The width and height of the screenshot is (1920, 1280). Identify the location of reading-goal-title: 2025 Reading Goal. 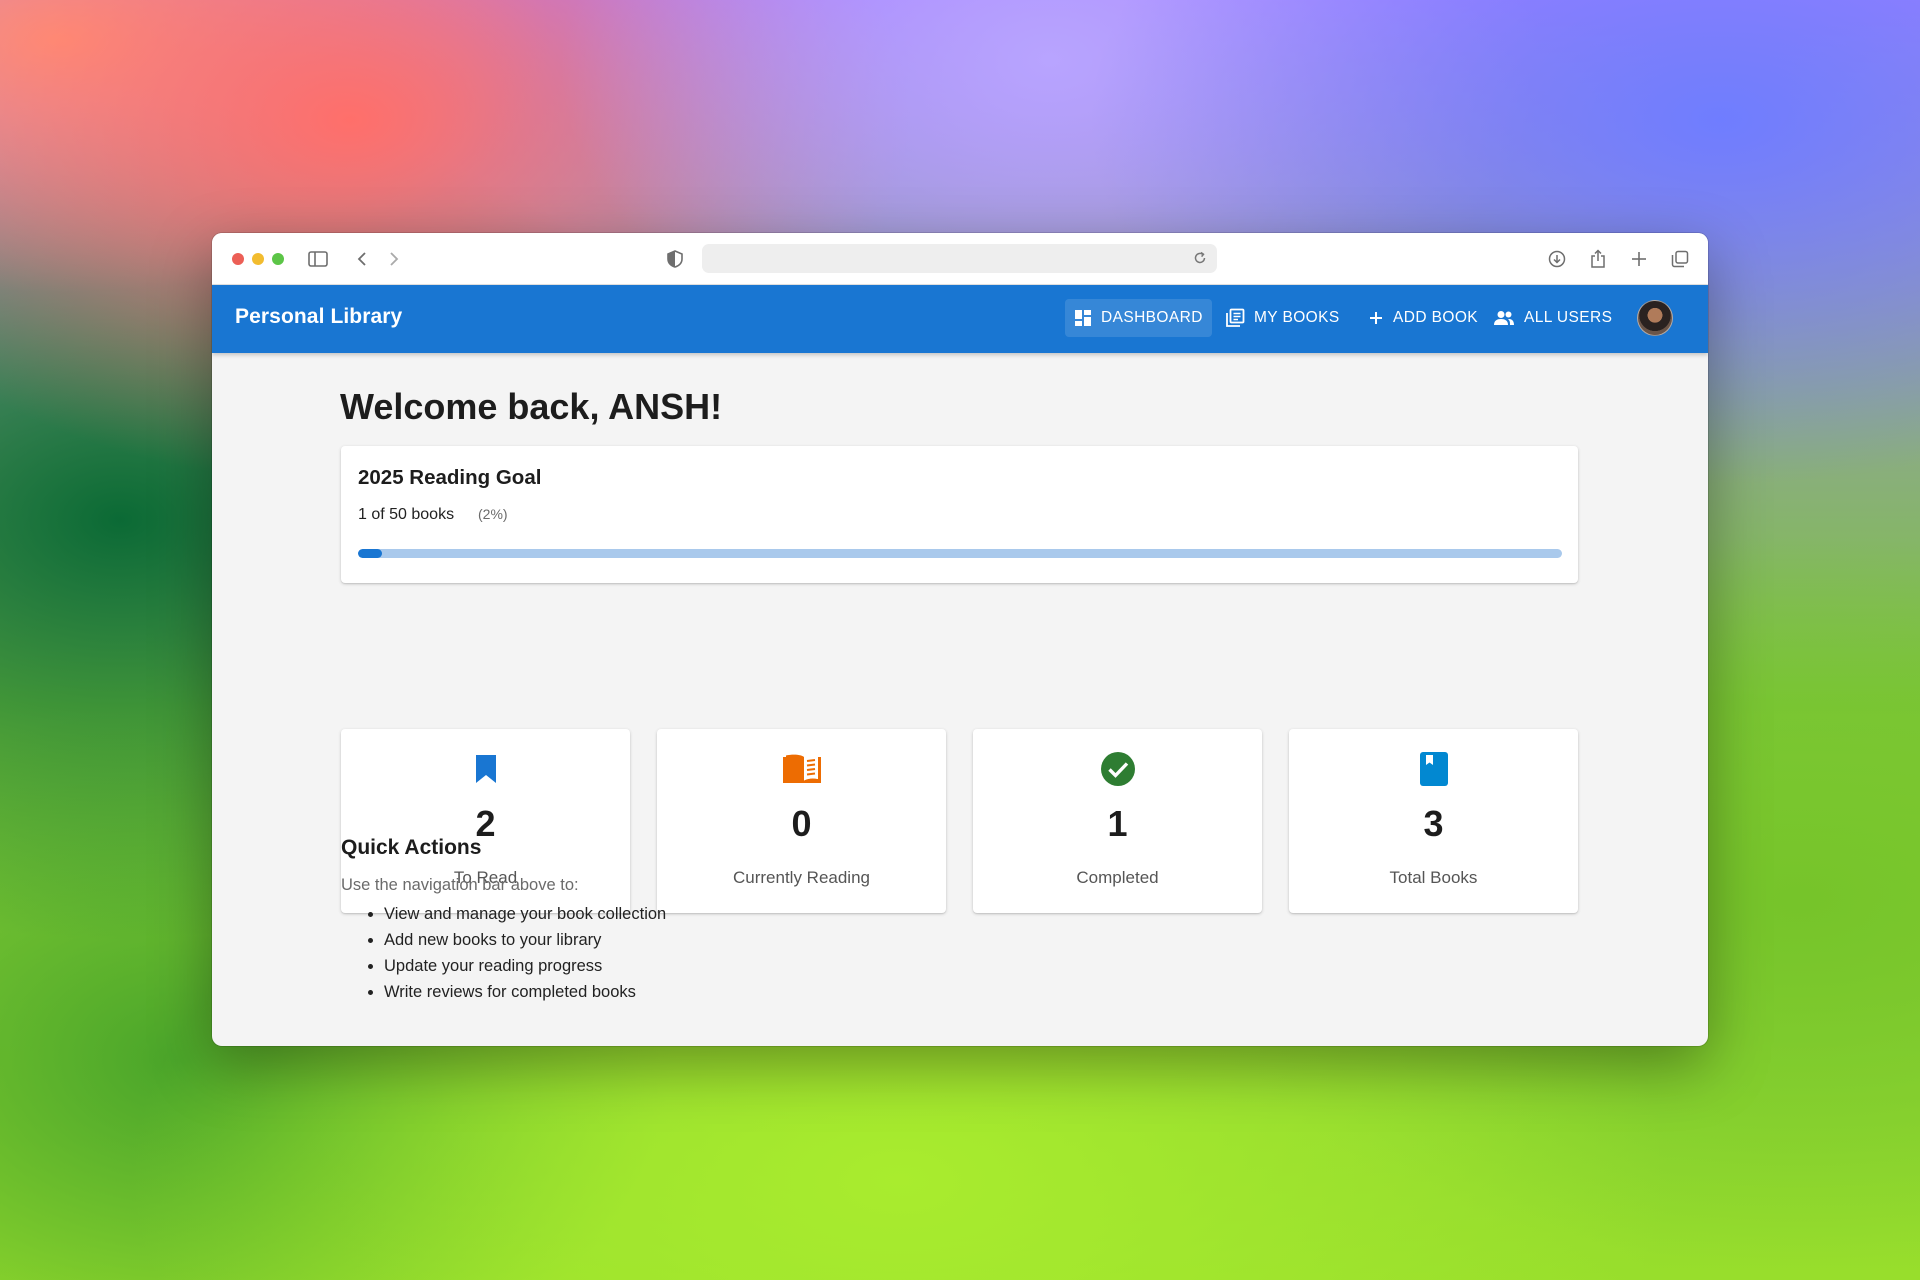
(450, 477).